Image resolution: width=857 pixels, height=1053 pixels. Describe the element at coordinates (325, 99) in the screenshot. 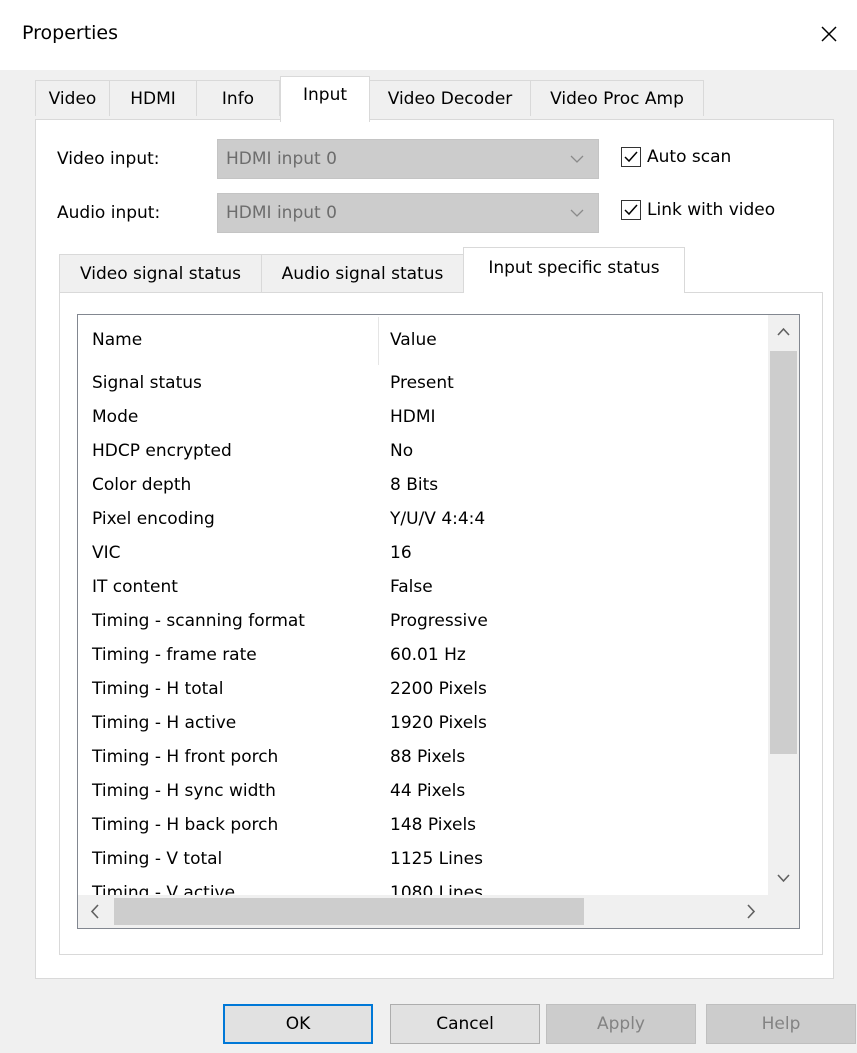

I see `tab-input: Input` at that location.